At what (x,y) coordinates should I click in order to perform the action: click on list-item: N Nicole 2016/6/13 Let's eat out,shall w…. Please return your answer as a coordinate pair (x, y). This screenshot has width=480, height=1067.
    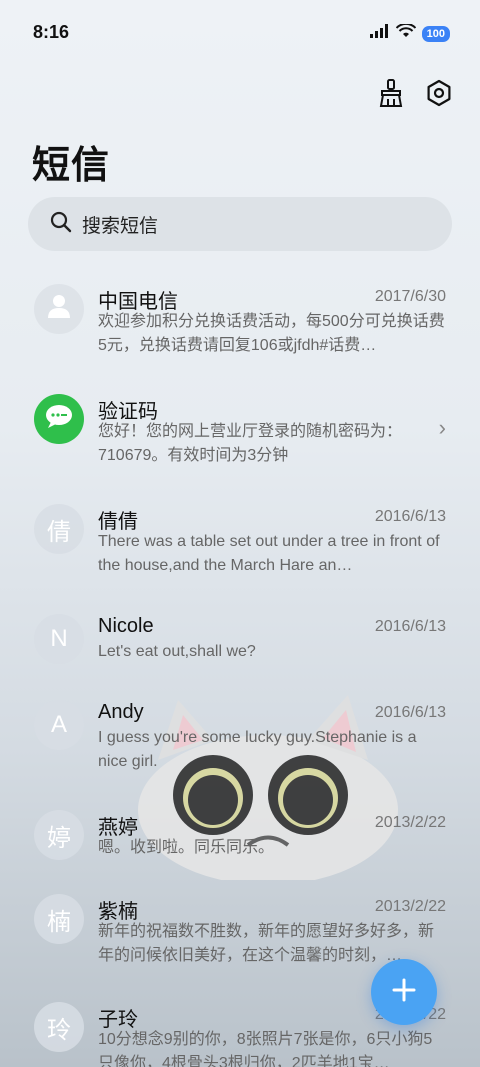
    Looking at the image, I should click on (240, 645).